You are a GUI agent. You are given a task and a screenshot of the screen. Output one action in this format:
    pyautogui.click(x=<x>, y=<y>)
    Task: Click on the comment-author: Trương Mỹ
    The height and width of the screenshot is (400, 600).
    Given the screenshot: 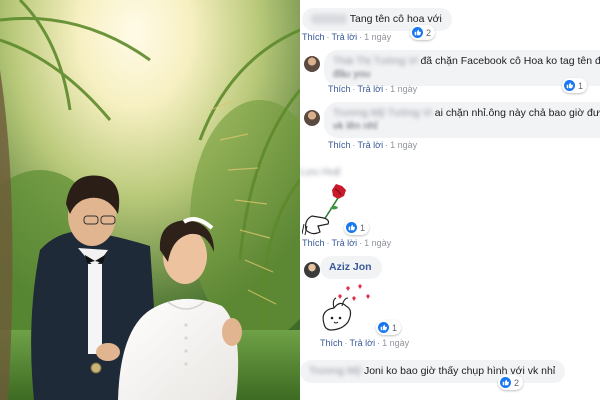 What is the action you would take?
    pyautogui.click(x=335, y=371)
    